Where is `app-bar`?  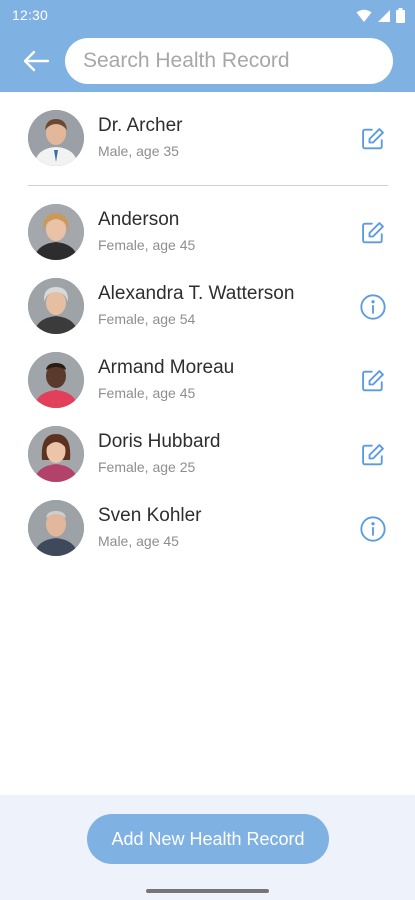 app-bar is located at coordinates (207, 61).